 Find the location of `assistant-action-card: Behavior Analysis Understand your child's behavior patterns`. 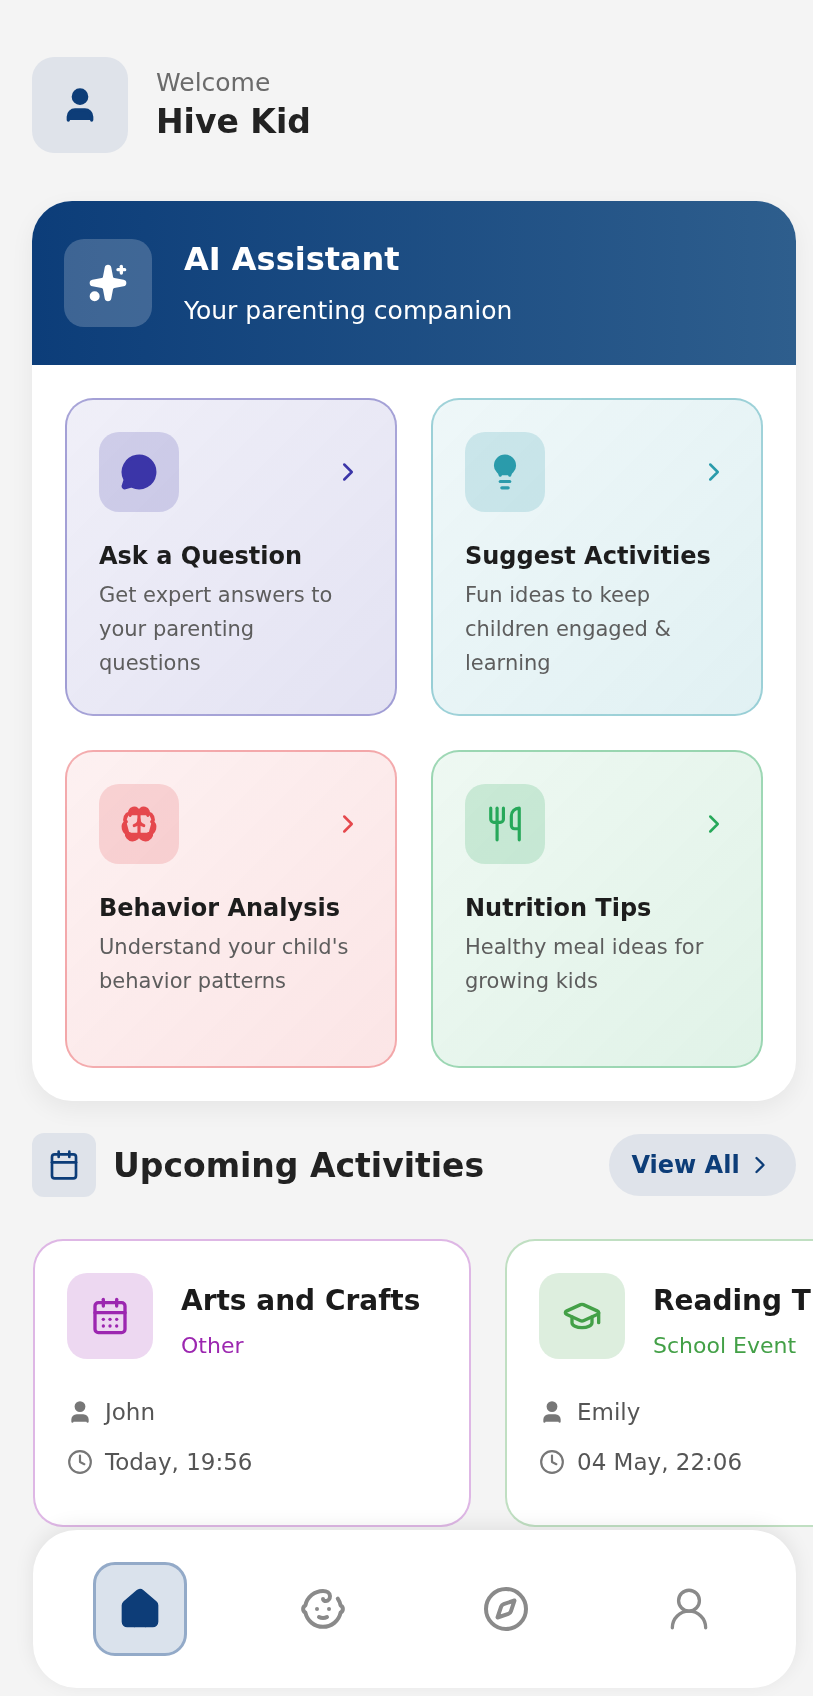

assistant-action-card: Behavior Analysis Understand your child's behavior patterns is located at coordinates (231, 909).